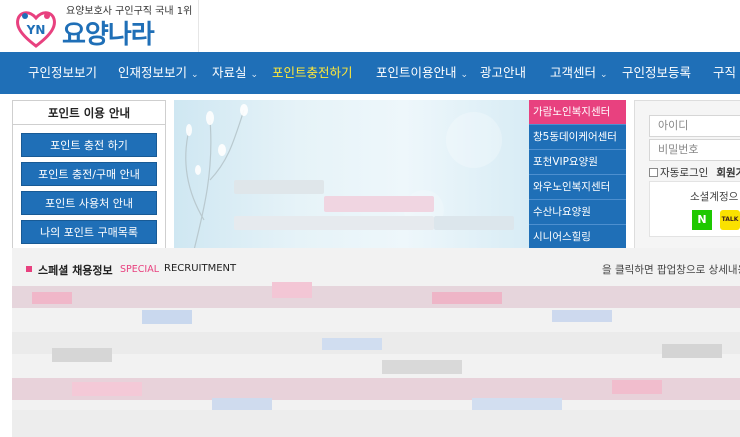  I want to click on nav-item-point-guide: 포인트이용안내 ⌄, so click(422, 73).